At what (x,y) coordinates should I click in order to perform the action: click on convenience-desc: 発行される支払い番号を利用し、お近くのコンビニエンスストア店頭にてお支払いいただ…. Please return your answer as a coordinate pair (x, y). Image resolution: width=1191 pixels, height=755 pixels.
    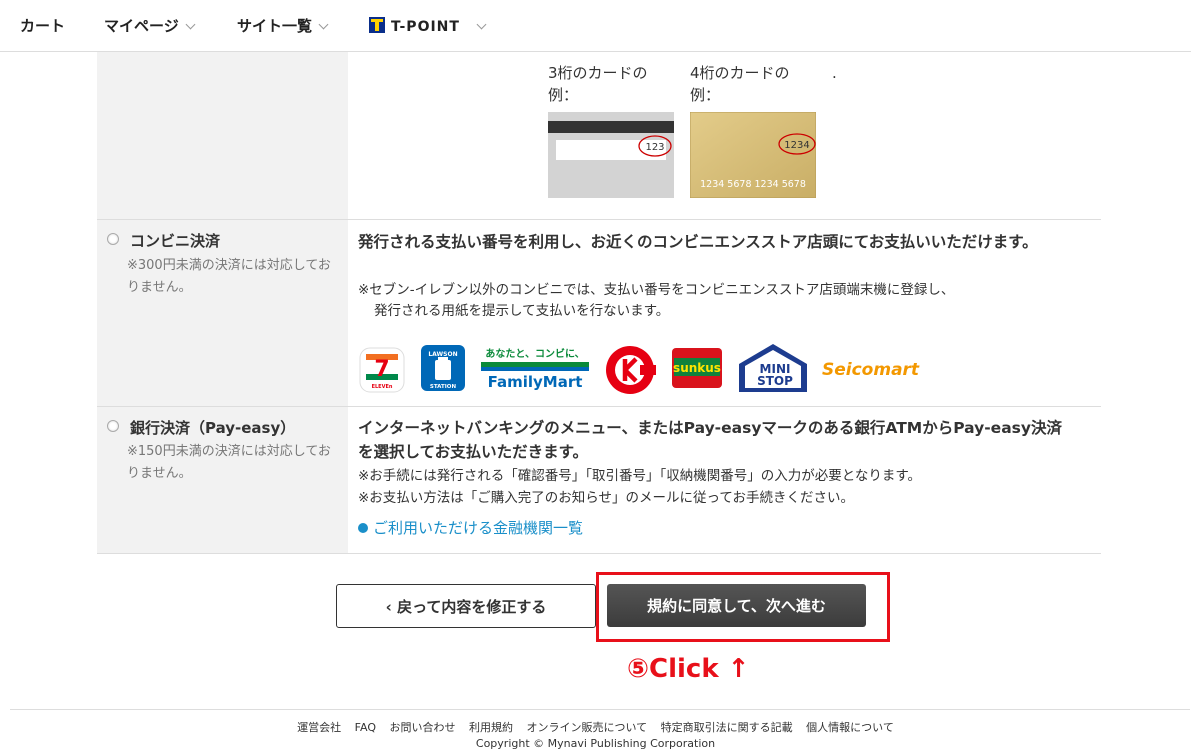
    Looking at the image, I should click on (698, 242).